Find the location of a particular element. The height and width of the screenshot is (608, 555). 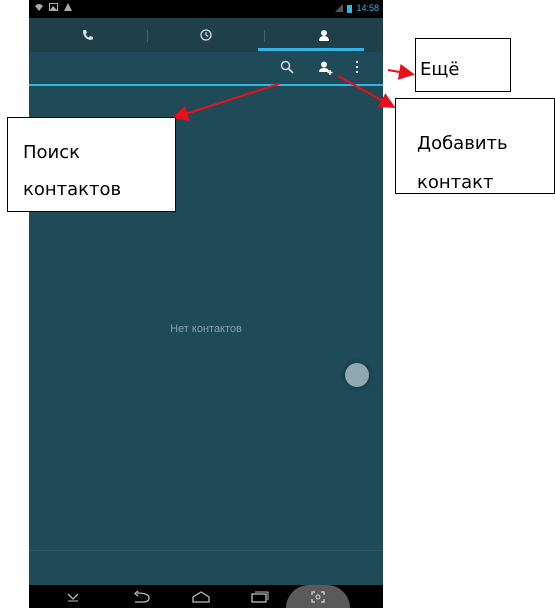

callout-add-contact-line2: контакт is located at coordinates (455, 182).